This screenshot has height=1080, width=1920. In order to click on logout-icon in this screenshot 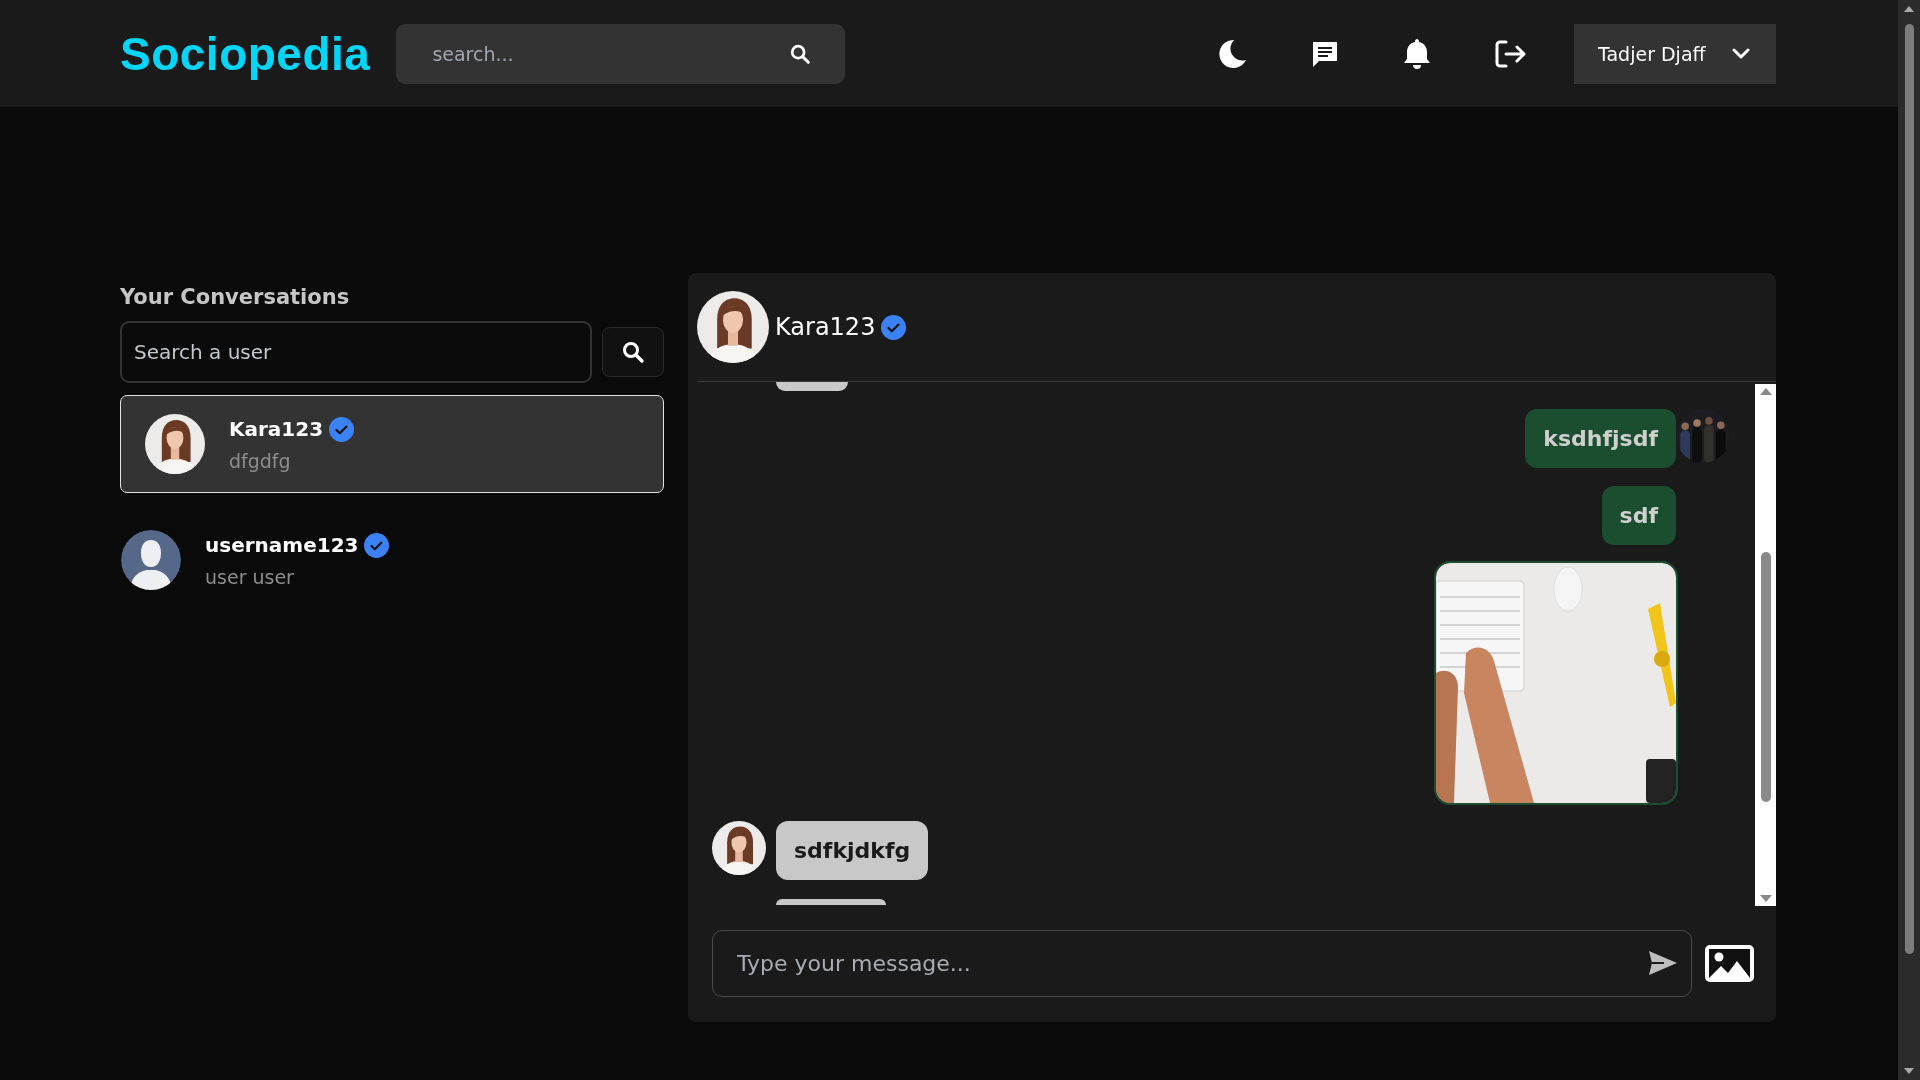, I will do `click(1511, 53)`.